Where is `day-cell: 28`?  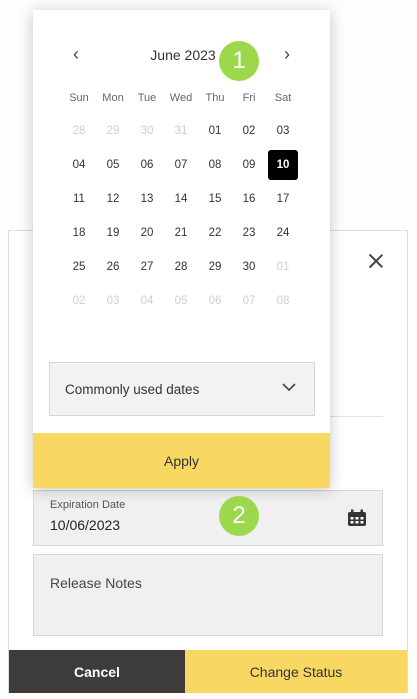
day-cell: 28 is located at coordinates (181, 267).